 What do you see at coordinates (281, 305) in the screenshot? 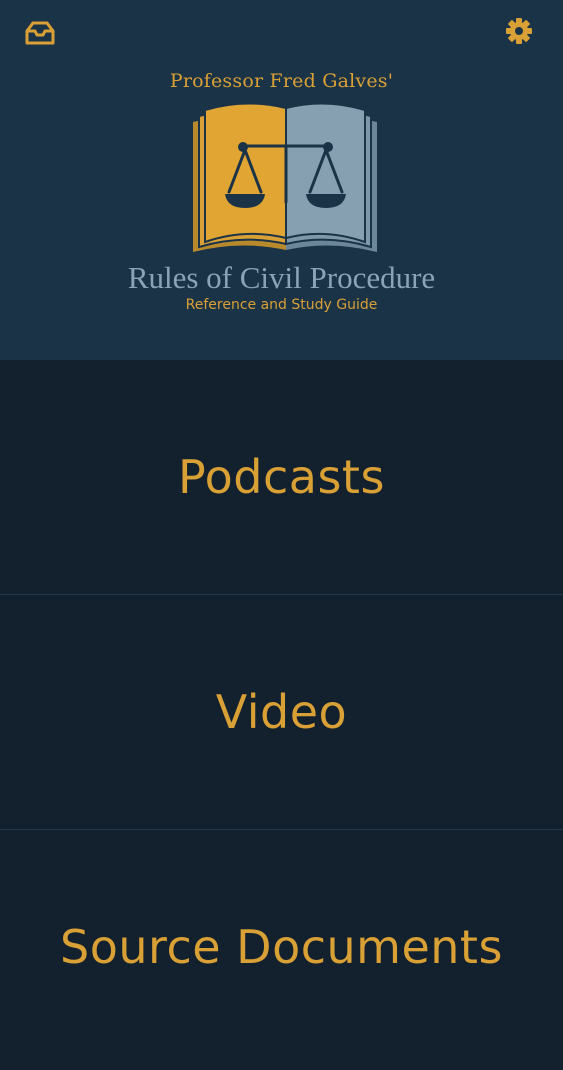
I see `app-subtitle: Reference and Study Guide` at bounding box center [281, 305].